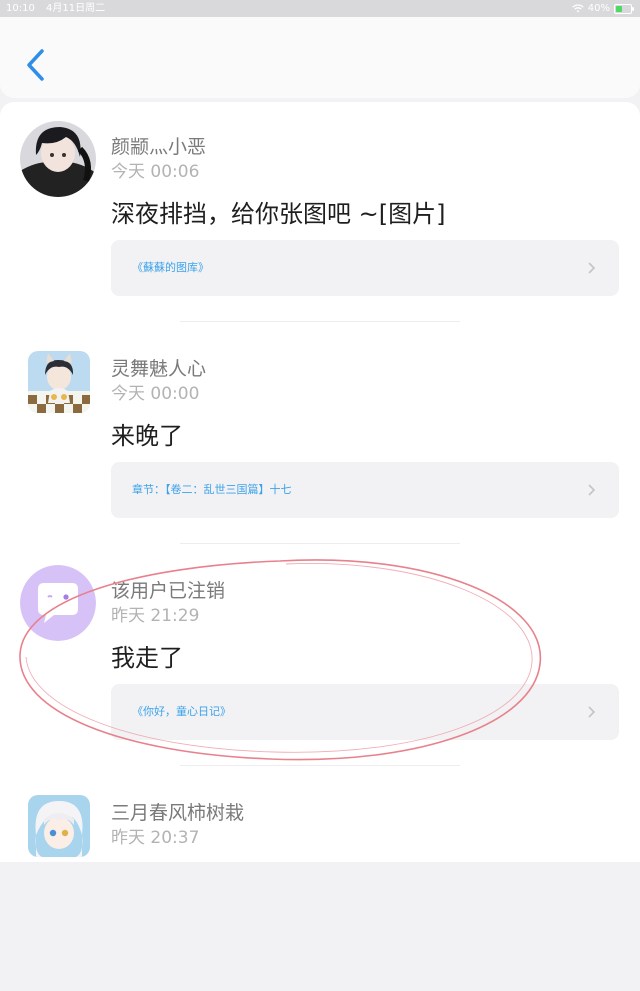 This screenshot has width=640, height=991. Describe the element at coordinates (177, 811) in the screenshot. I see `username: 三月春风柿树栽` at that location.